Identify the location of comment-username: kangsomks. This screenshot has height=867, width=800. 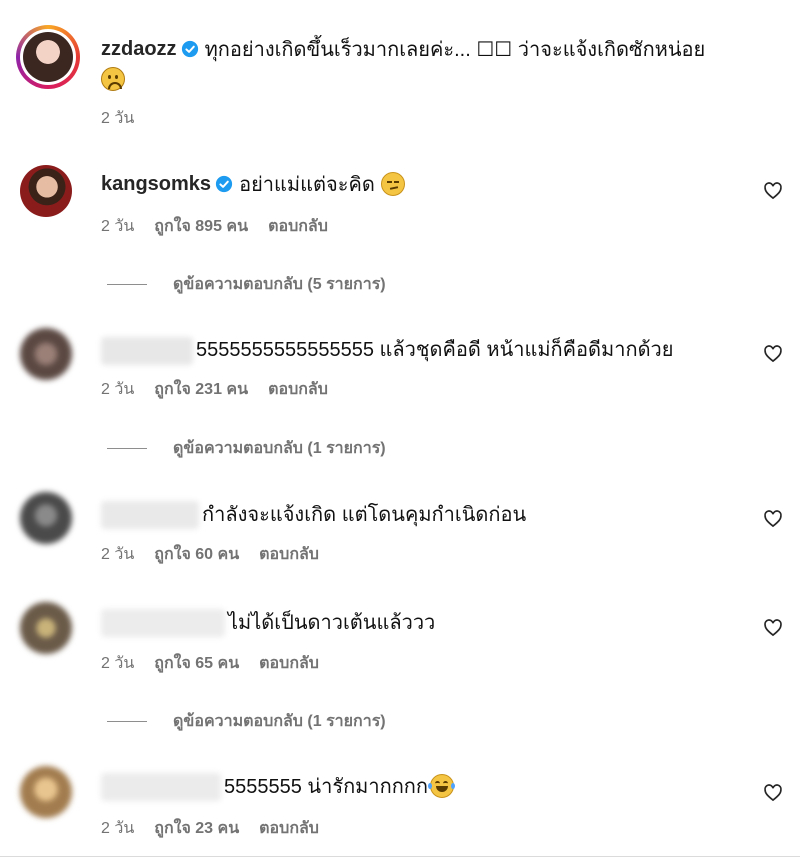
(156, 184).